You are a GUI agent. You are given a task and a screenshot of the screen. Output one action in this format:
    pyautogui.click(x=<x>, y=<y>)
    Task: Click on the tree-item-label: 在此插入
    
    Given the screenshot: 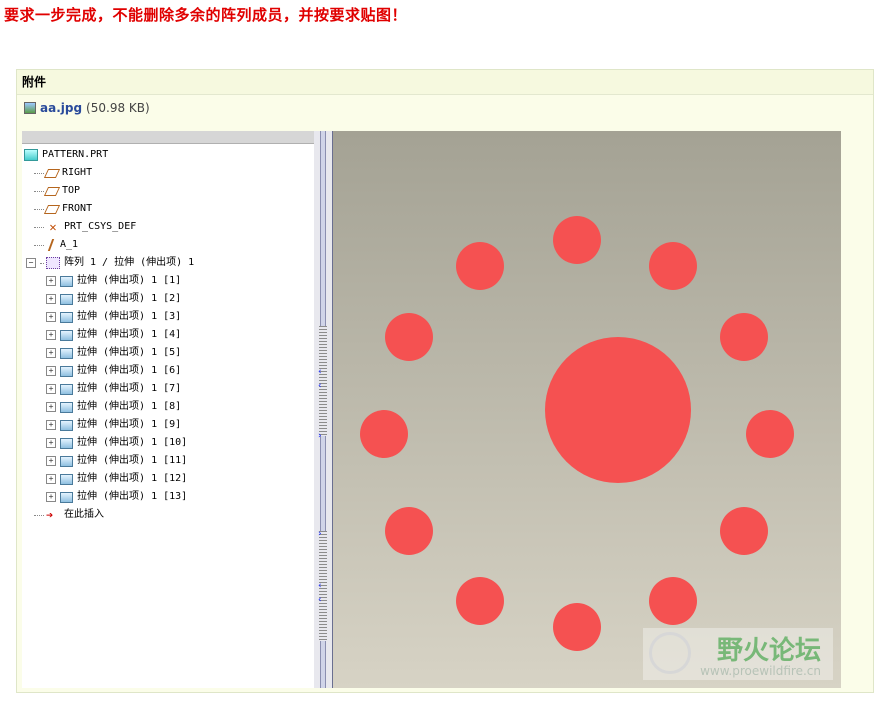 What is the action you would take?
    pyautogui.click(x=84, y=514)
    